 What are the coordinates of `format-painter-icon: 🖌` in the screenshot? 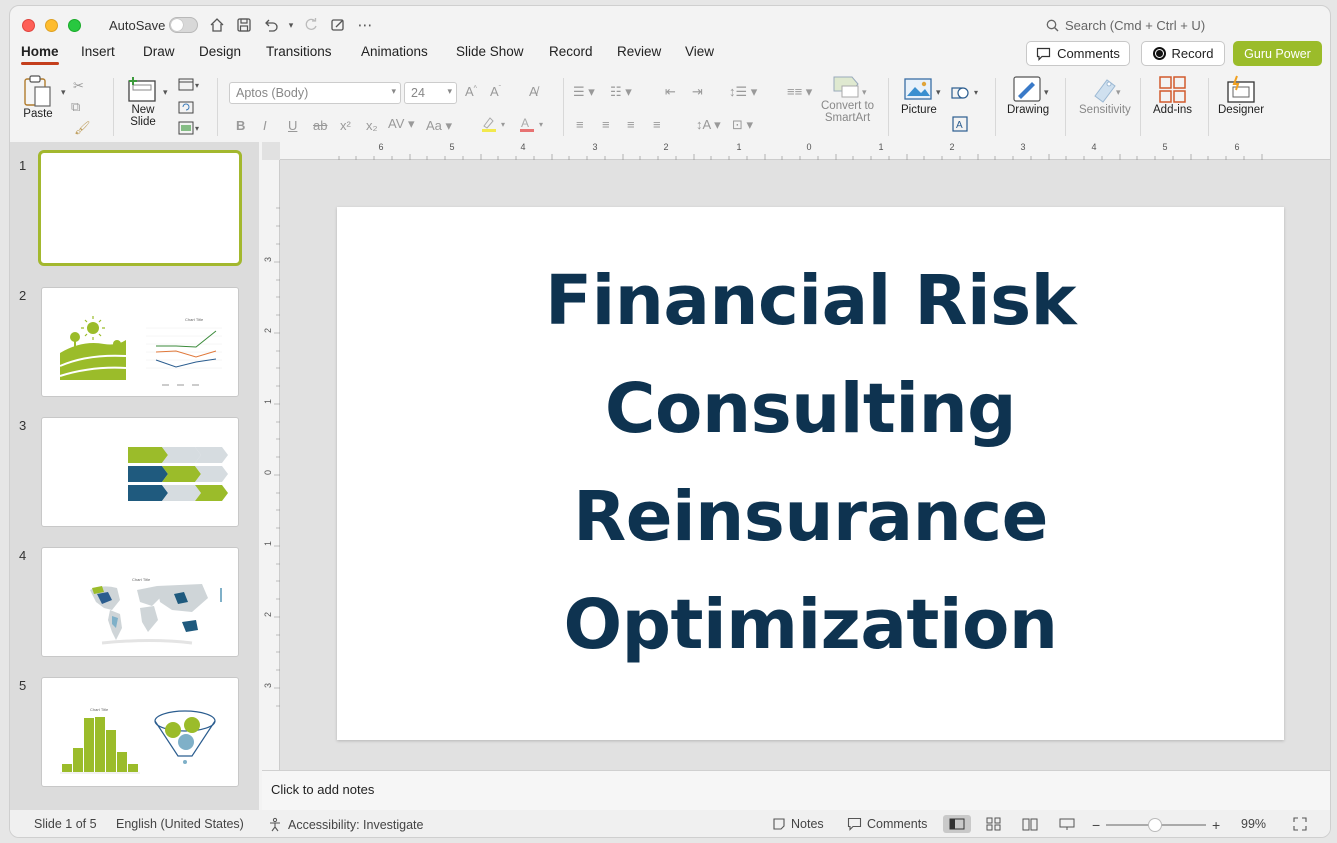 It's located at (82, 128).